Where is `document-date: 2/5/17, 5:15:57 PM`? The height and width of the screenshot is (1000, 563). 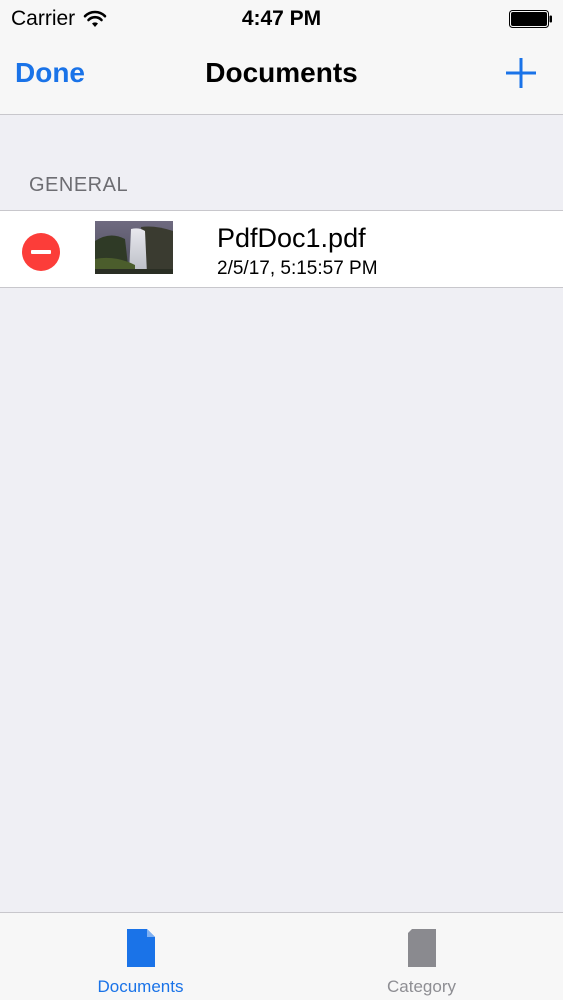
document-date: 2/5/17, 5:15:57 PM is located at coordinates (297, 268).